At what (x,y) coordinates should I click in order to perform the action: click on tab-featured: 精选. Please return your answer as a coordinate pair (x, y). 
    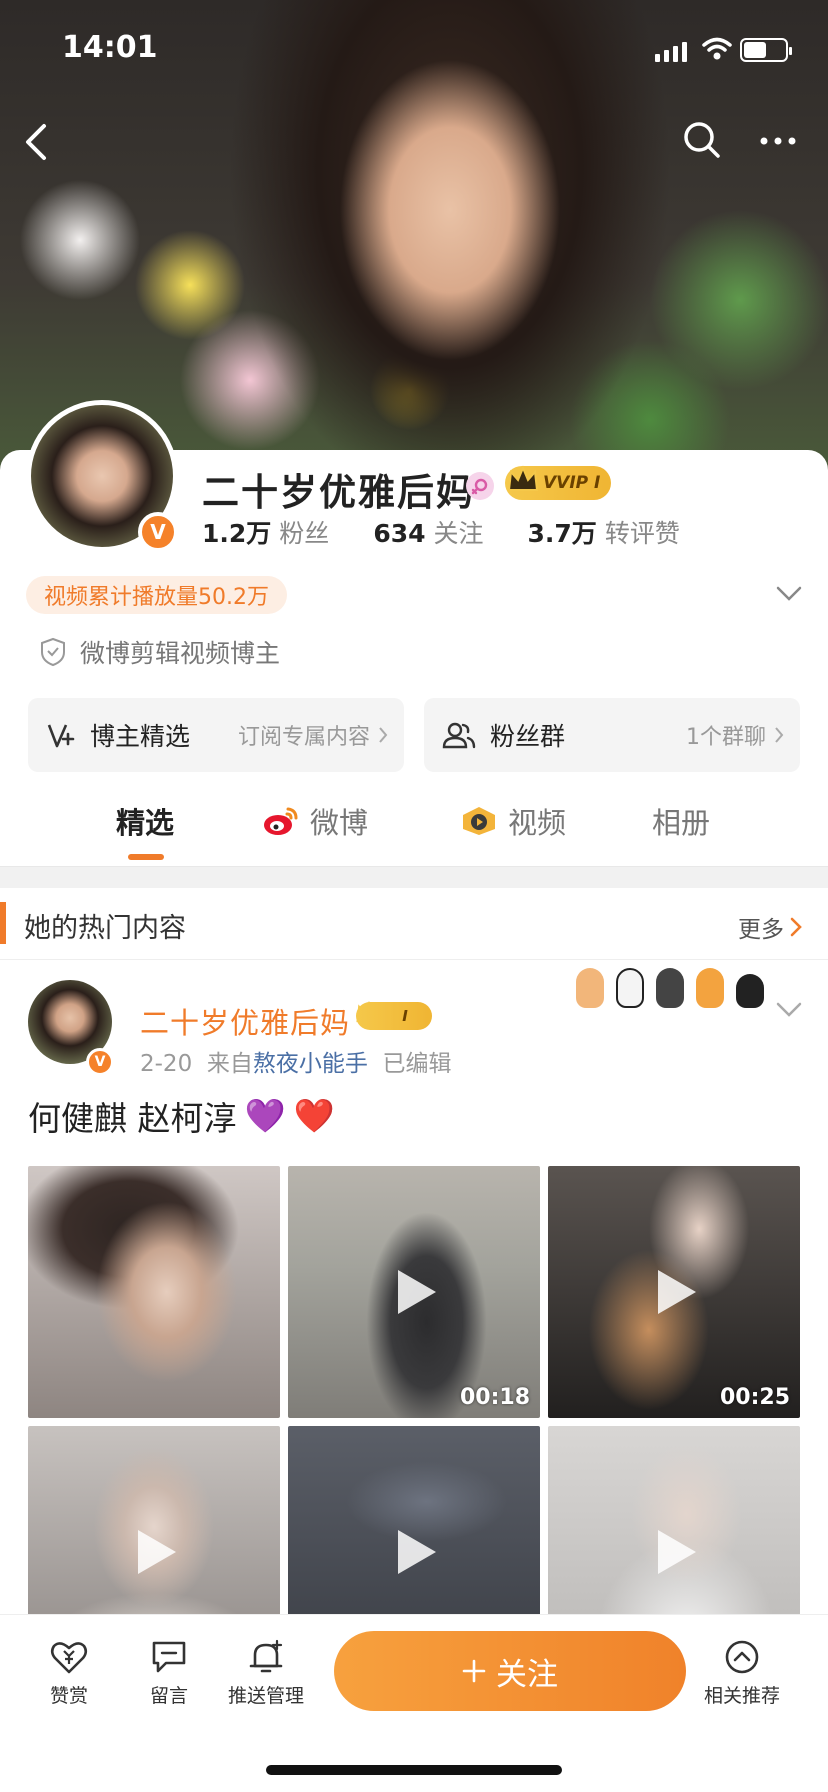
    Looking at the image, I should click on (145, 821).